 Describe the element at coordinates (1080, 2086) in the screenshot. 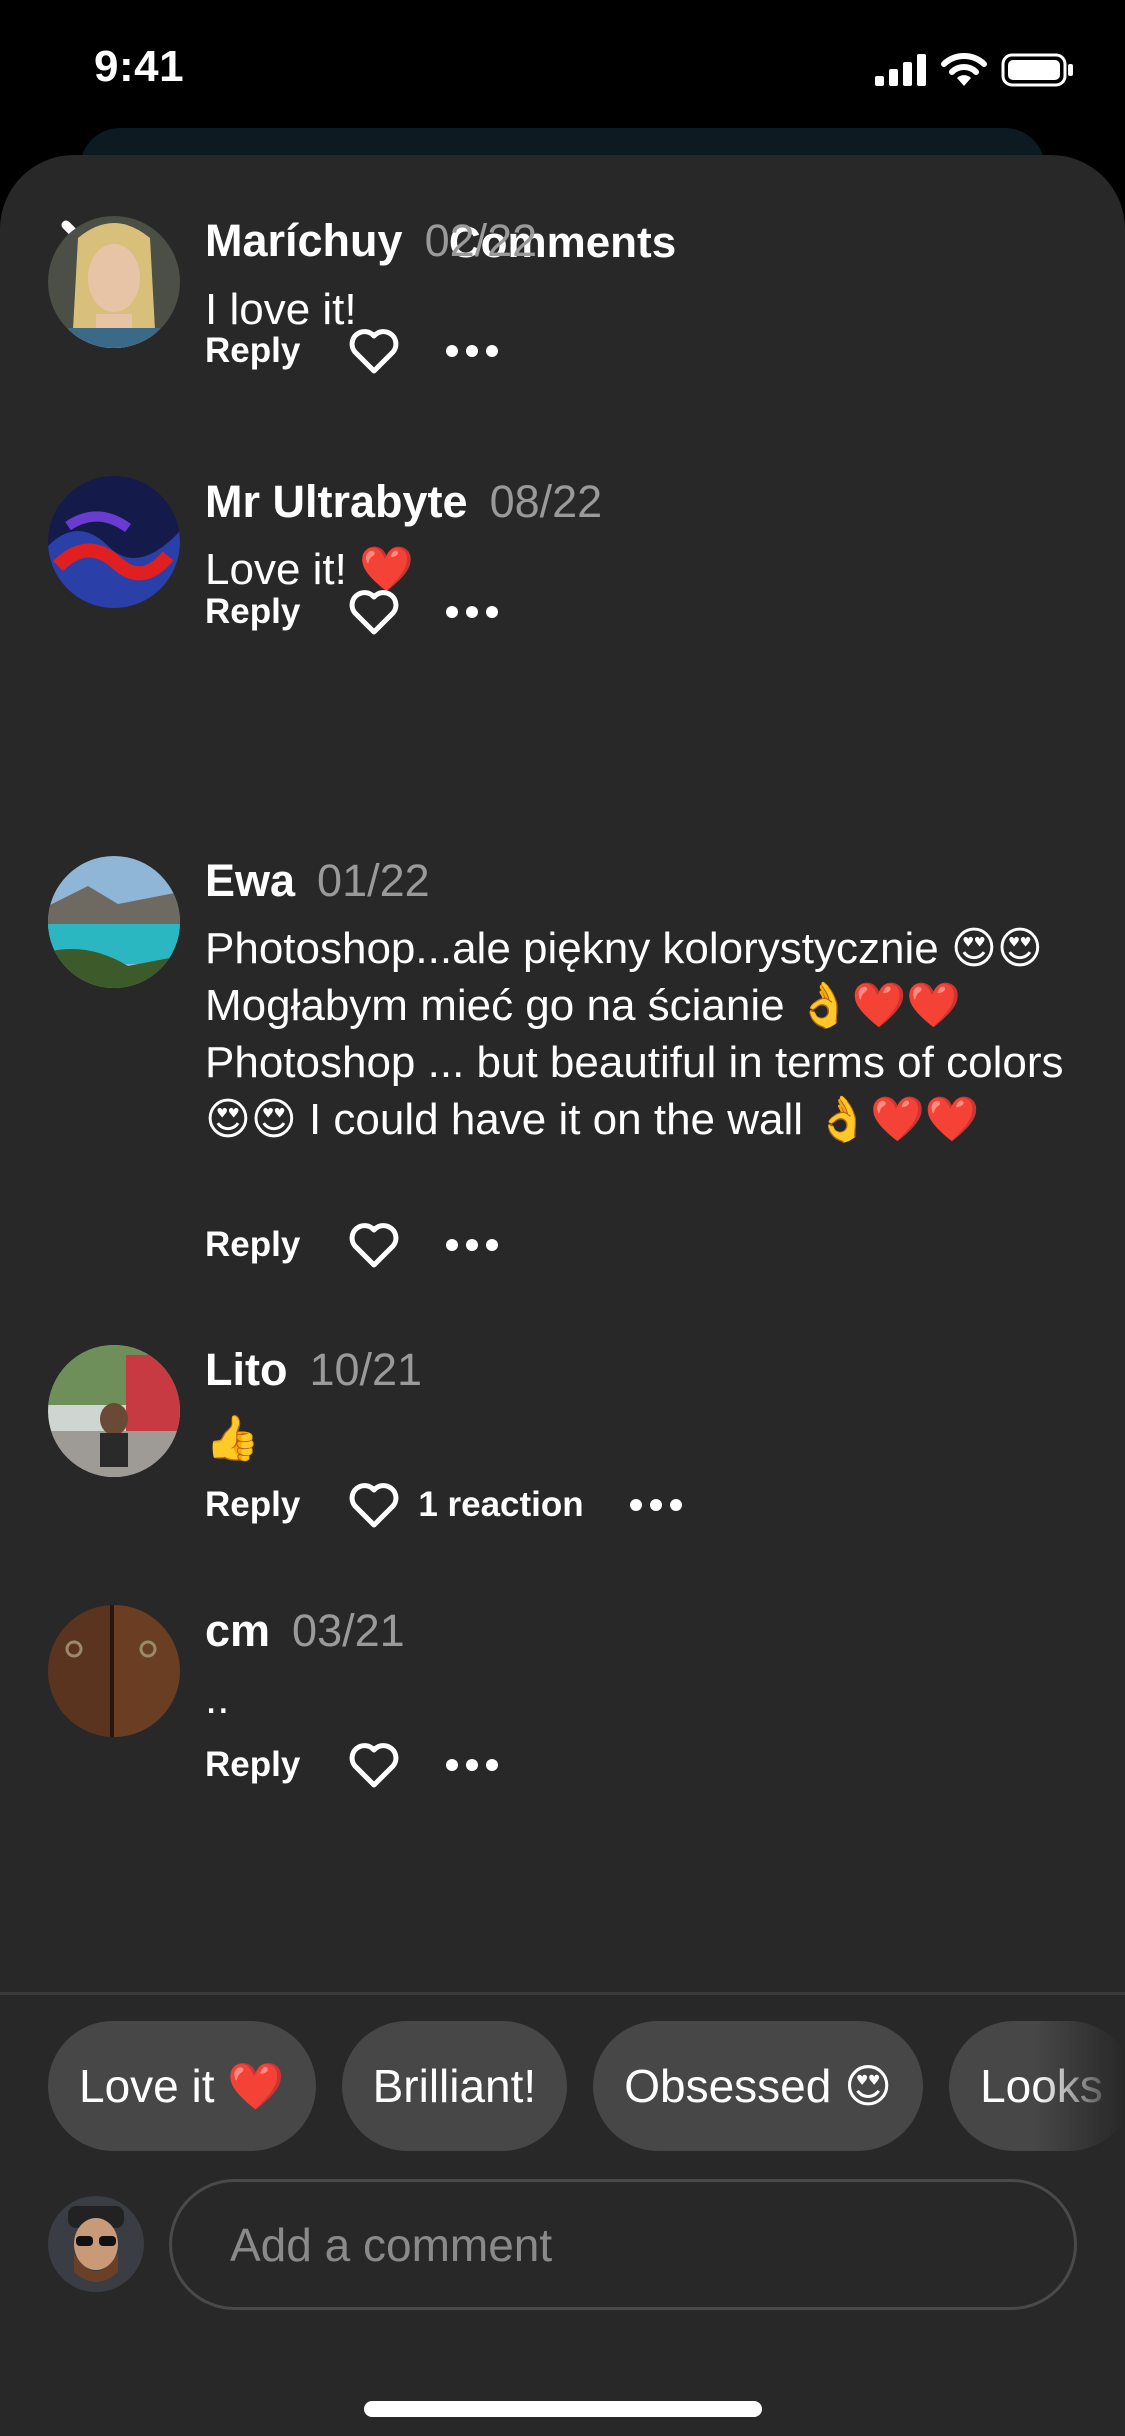

I see `chips-fade` at that location.